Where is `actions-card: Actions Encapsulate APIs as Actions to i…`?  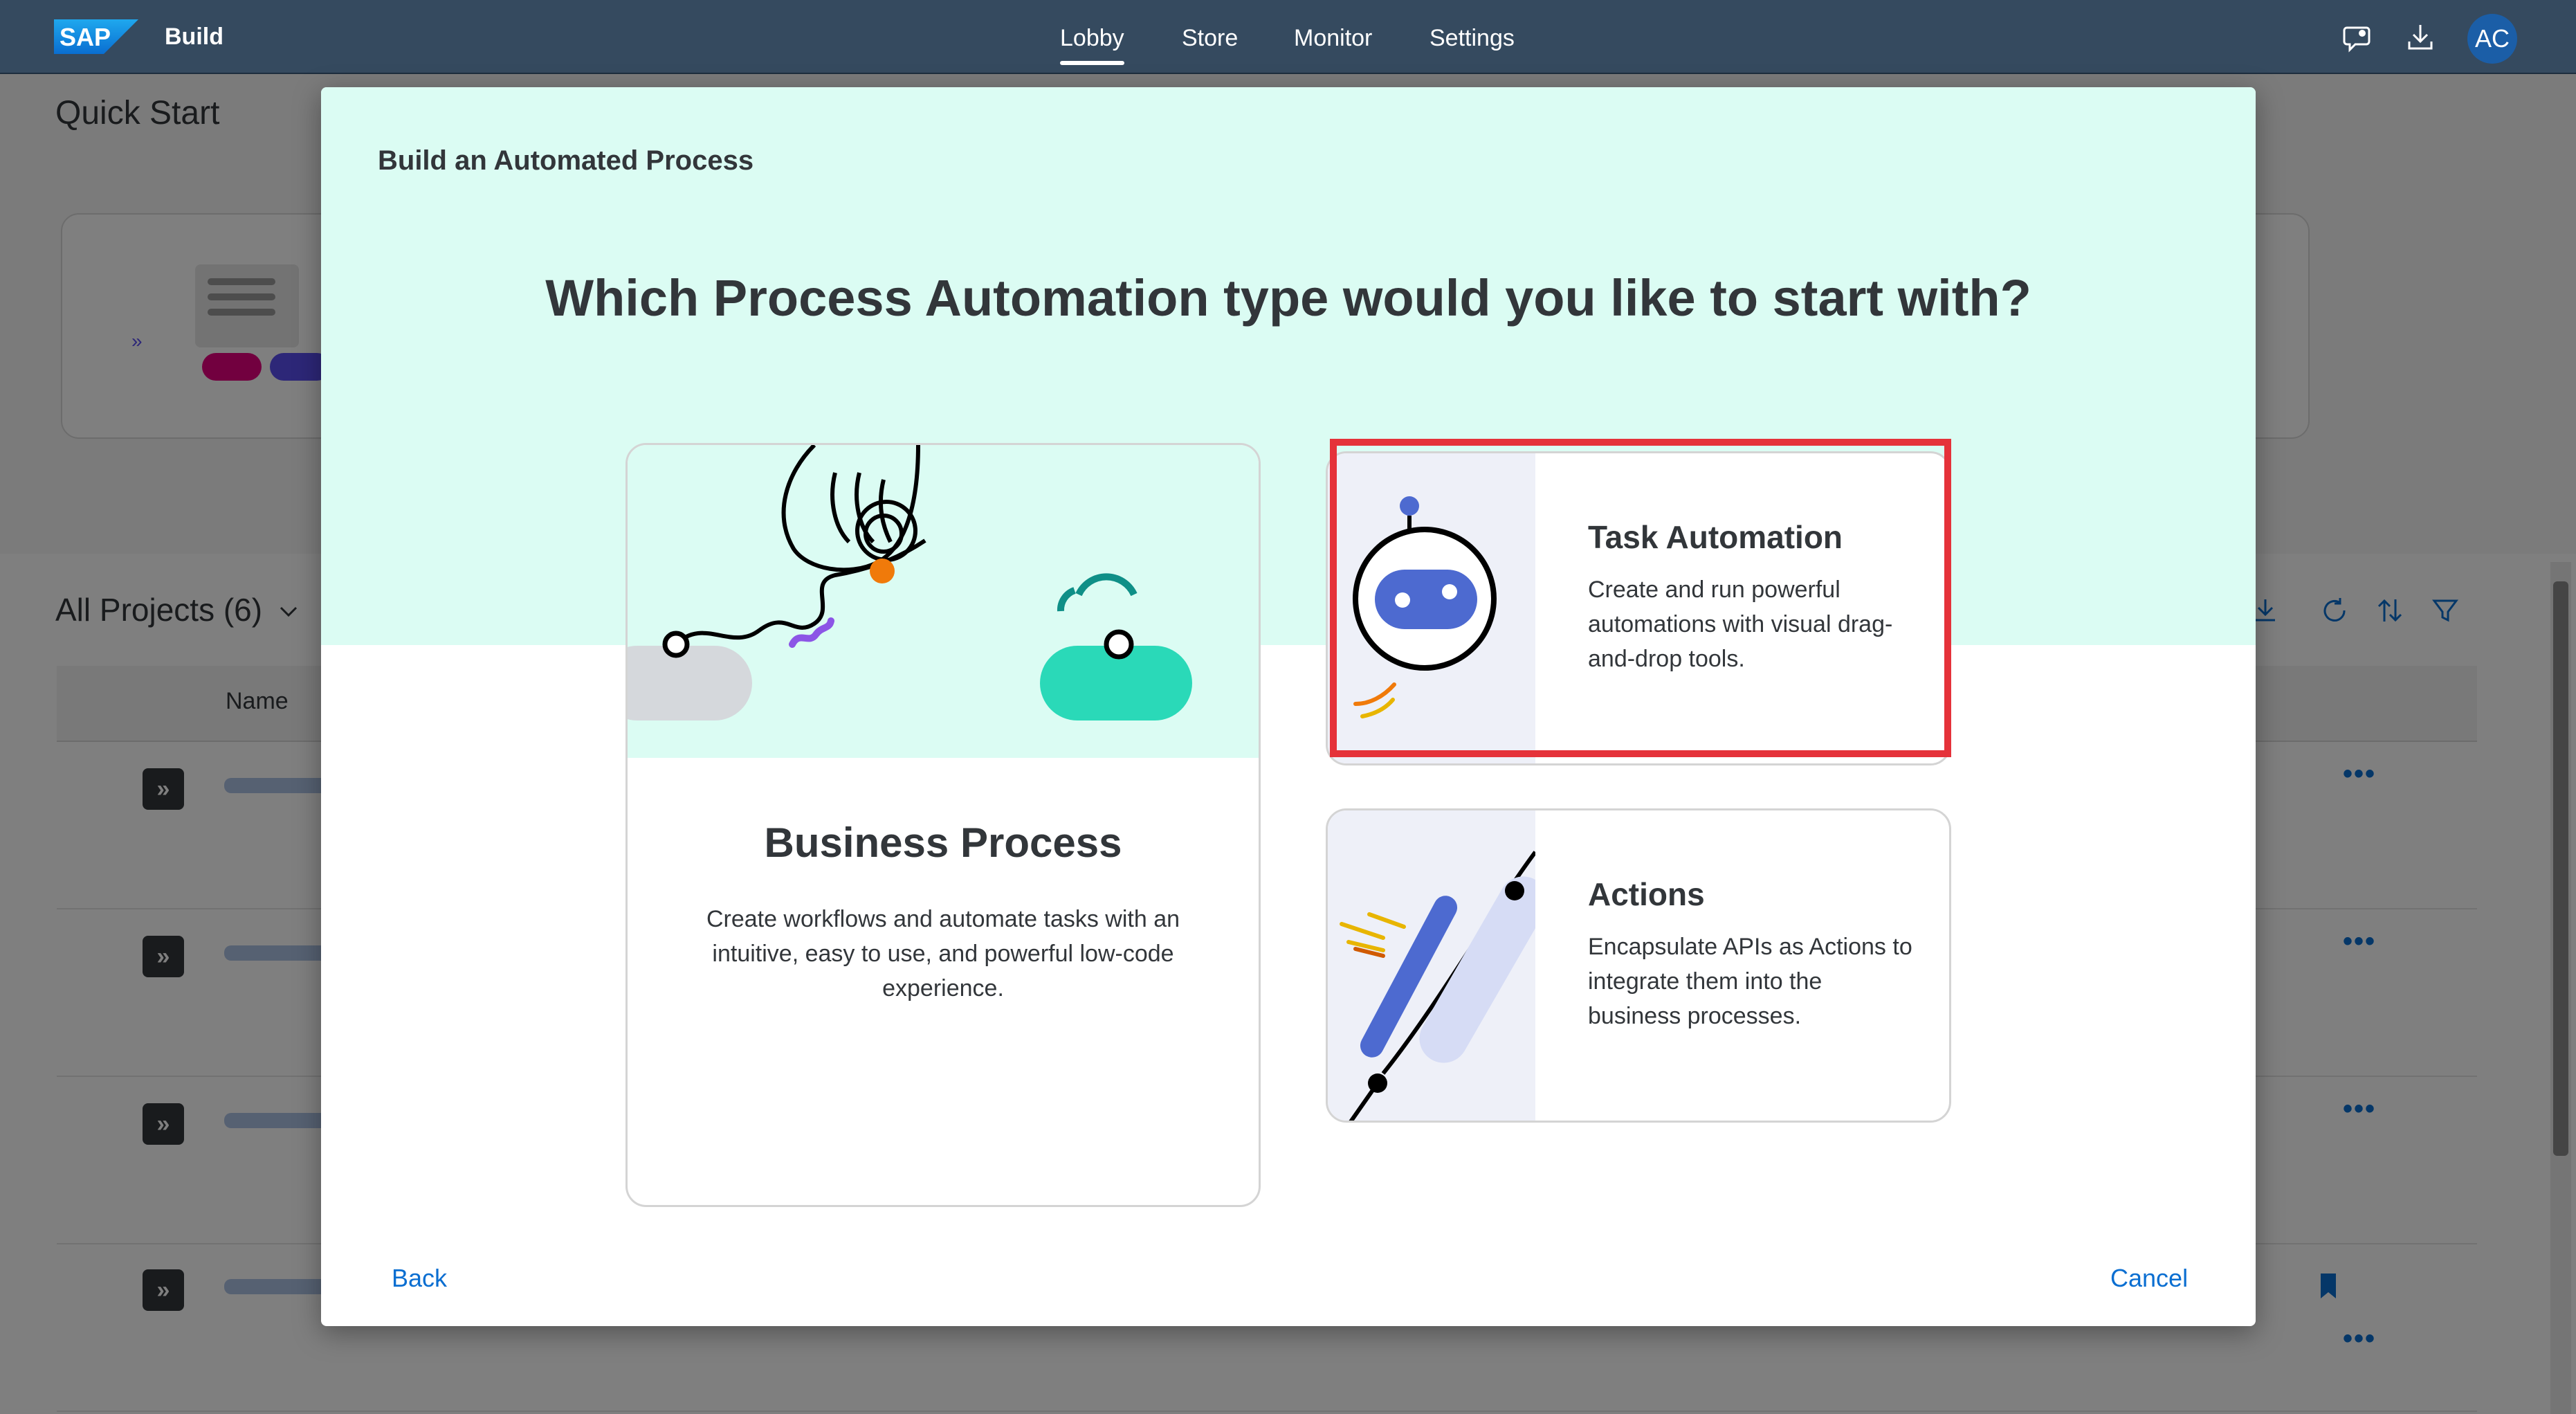 actions-card: Actions Encapsulate APIs as Actions to i… is located at coordinates (1639, 965).